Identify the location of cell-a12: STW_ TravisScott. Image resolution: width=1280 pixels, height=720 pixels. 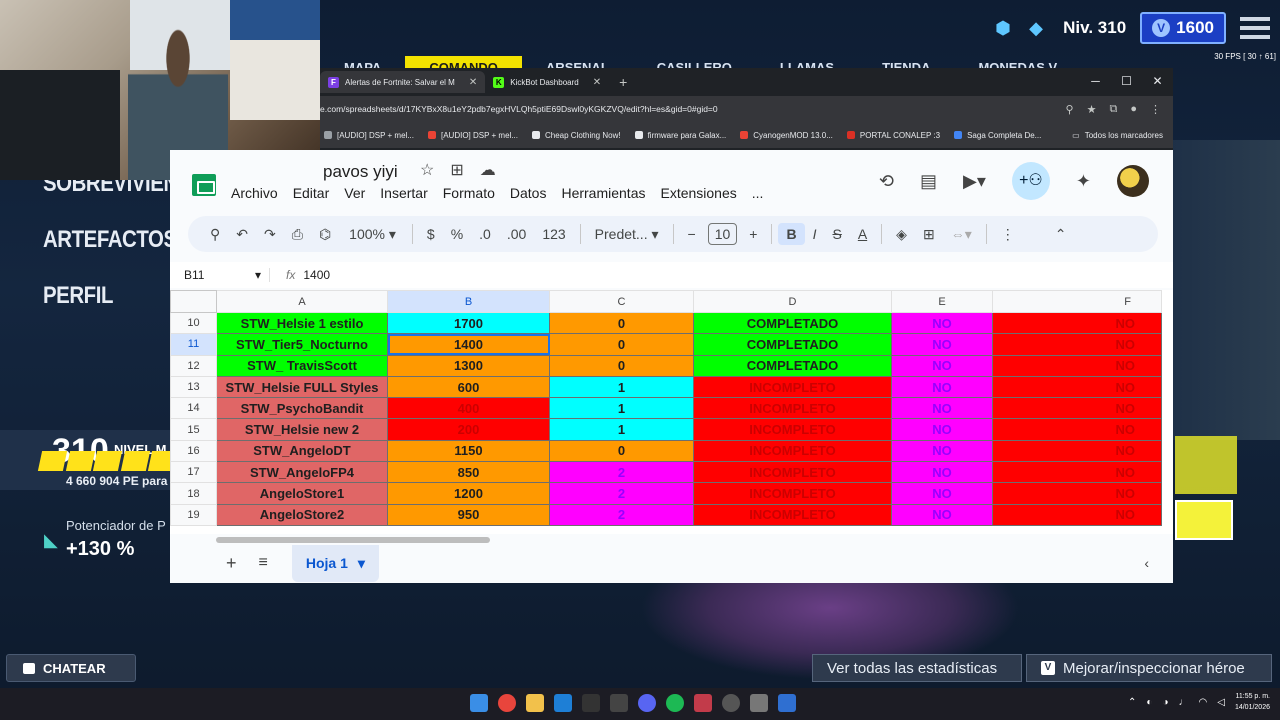
(302, 365).